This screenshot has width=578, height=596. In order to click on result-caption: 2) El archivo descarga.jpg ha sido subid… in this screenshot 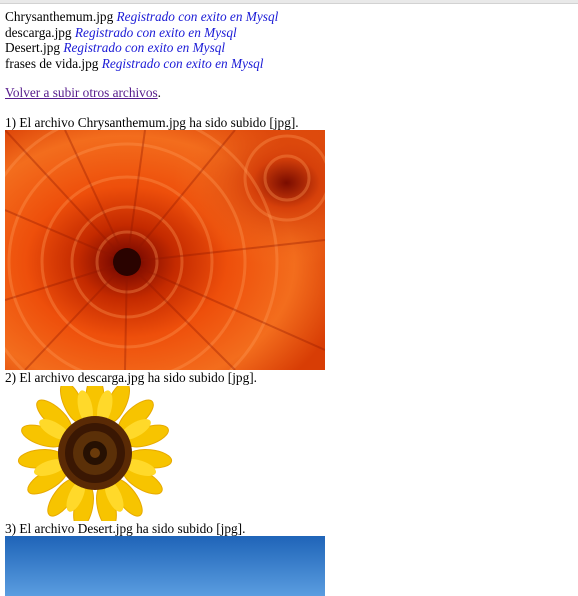, I will do `click(131, 377)`.